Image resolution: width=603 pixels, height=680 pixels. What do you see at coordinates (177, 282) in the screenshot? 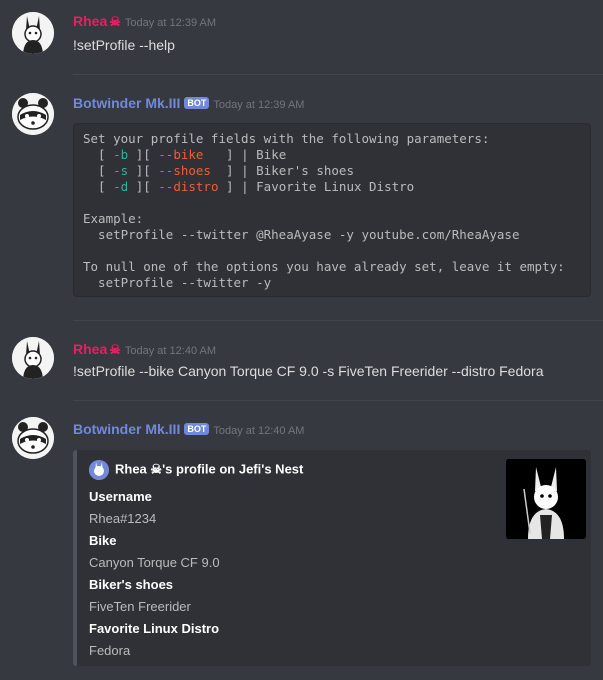
I see `code-null-cmd: setProfile --twitter -y` at bounding box center [177, 282].